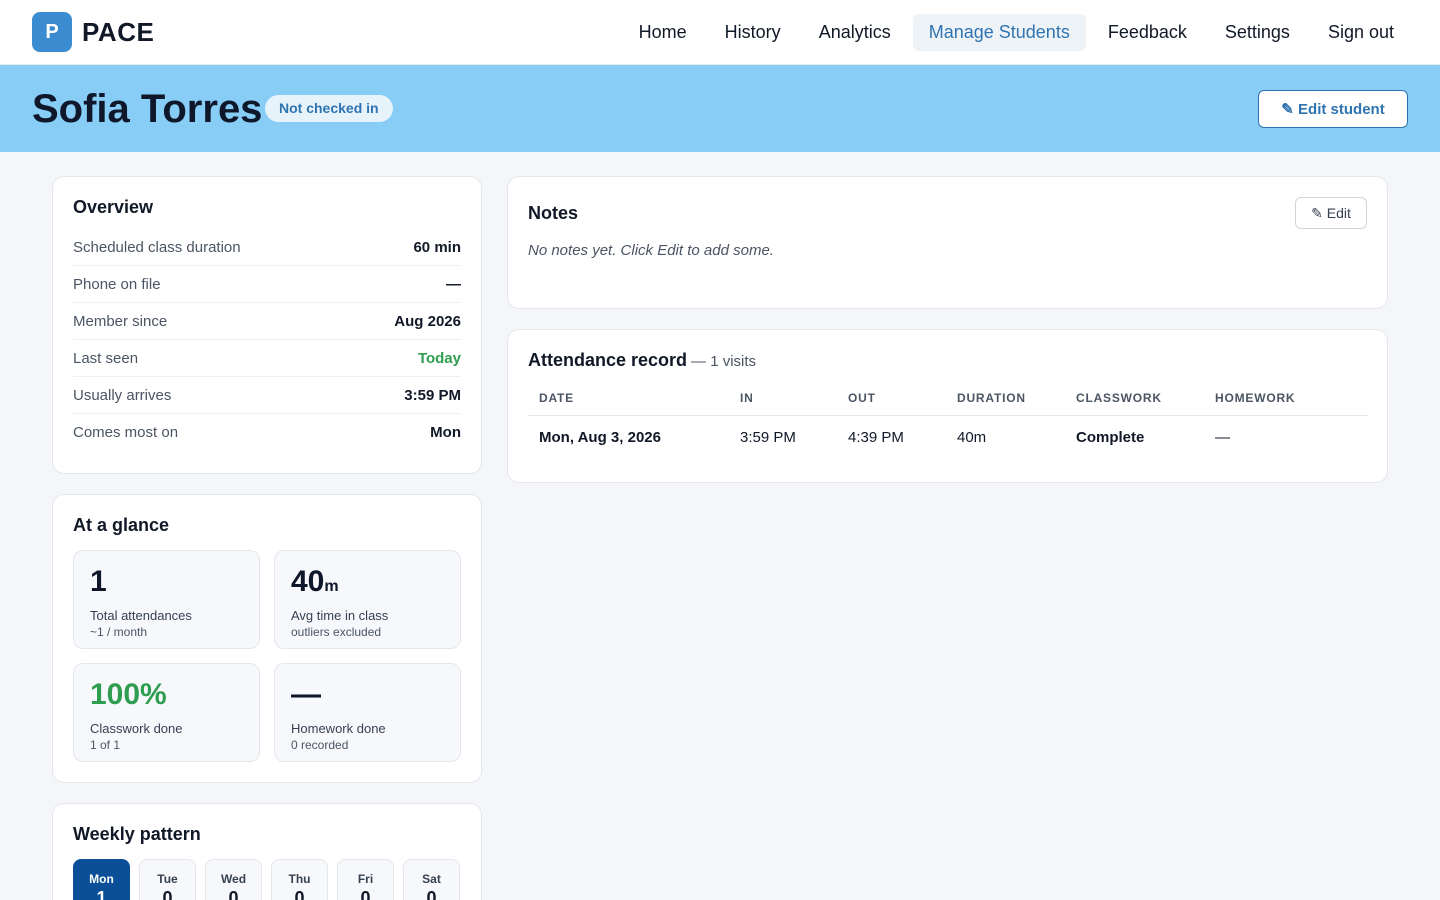  What do you see at coordinates (306, 694) in the screenshot?
I see `stat-value: —` at bounding box center [306, 694].